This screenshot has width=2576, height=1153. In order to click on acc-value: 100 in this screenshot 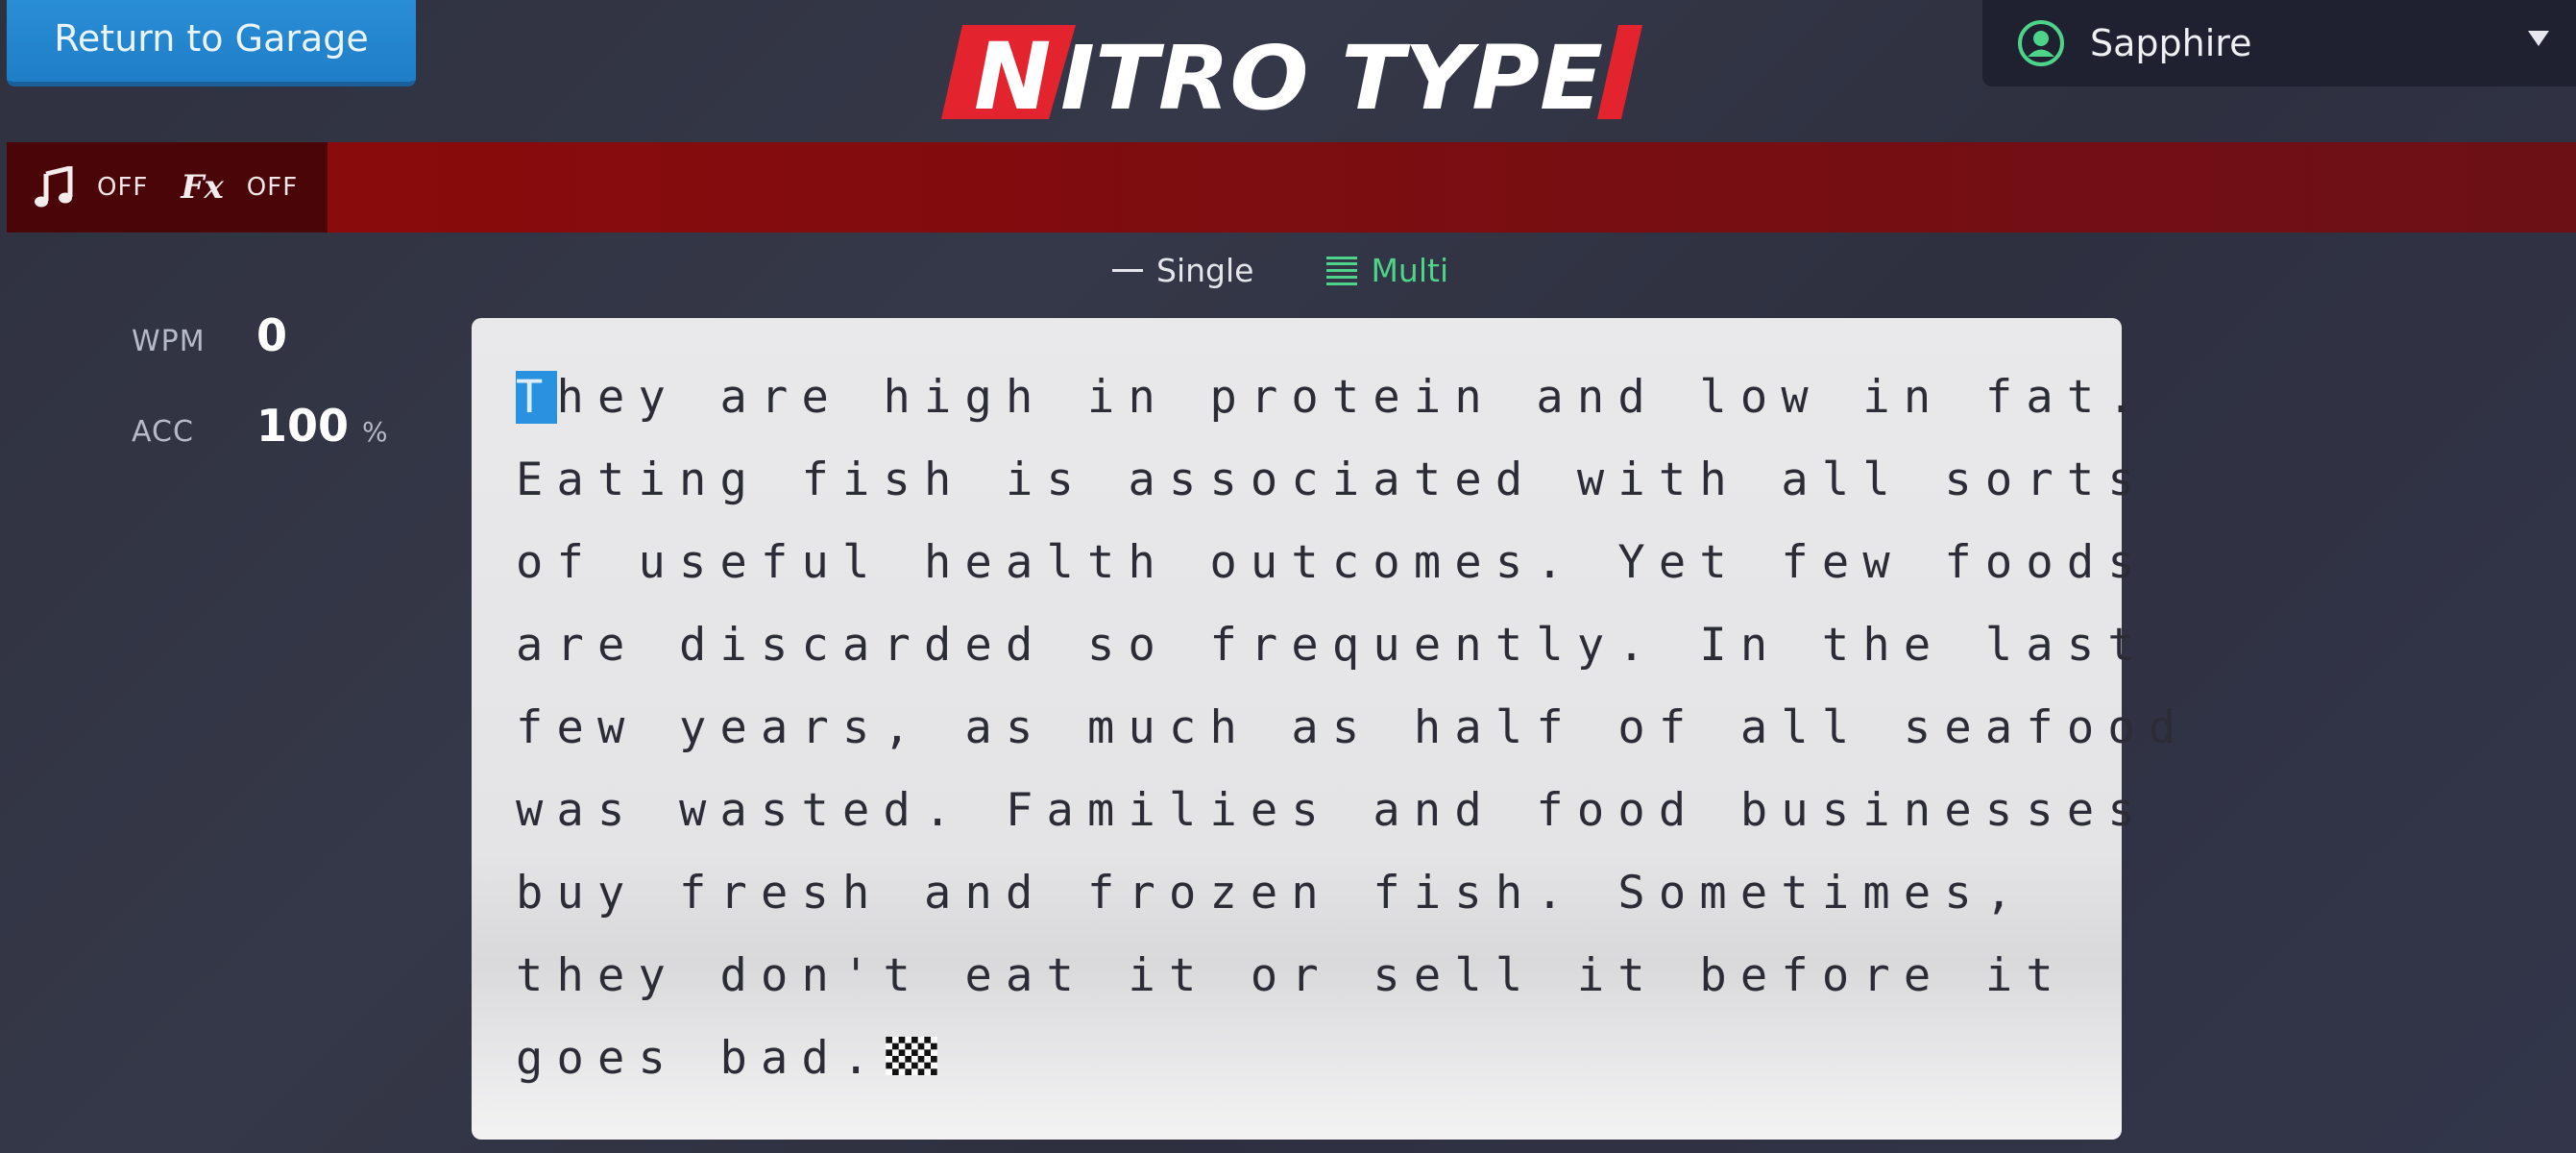, I will do `click(303, 426)`.